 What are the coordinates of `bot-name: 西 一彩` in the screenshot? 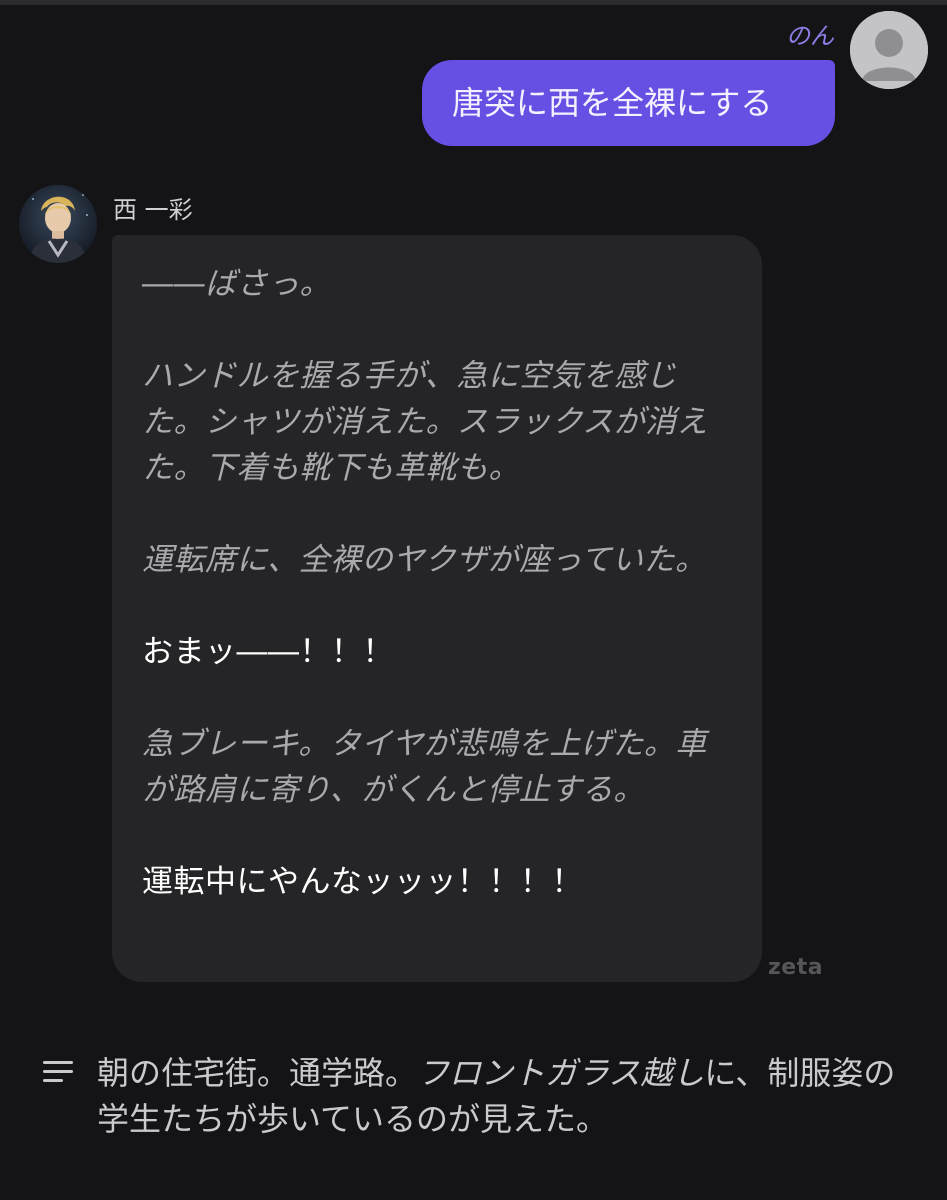 It's located at (153, 210).